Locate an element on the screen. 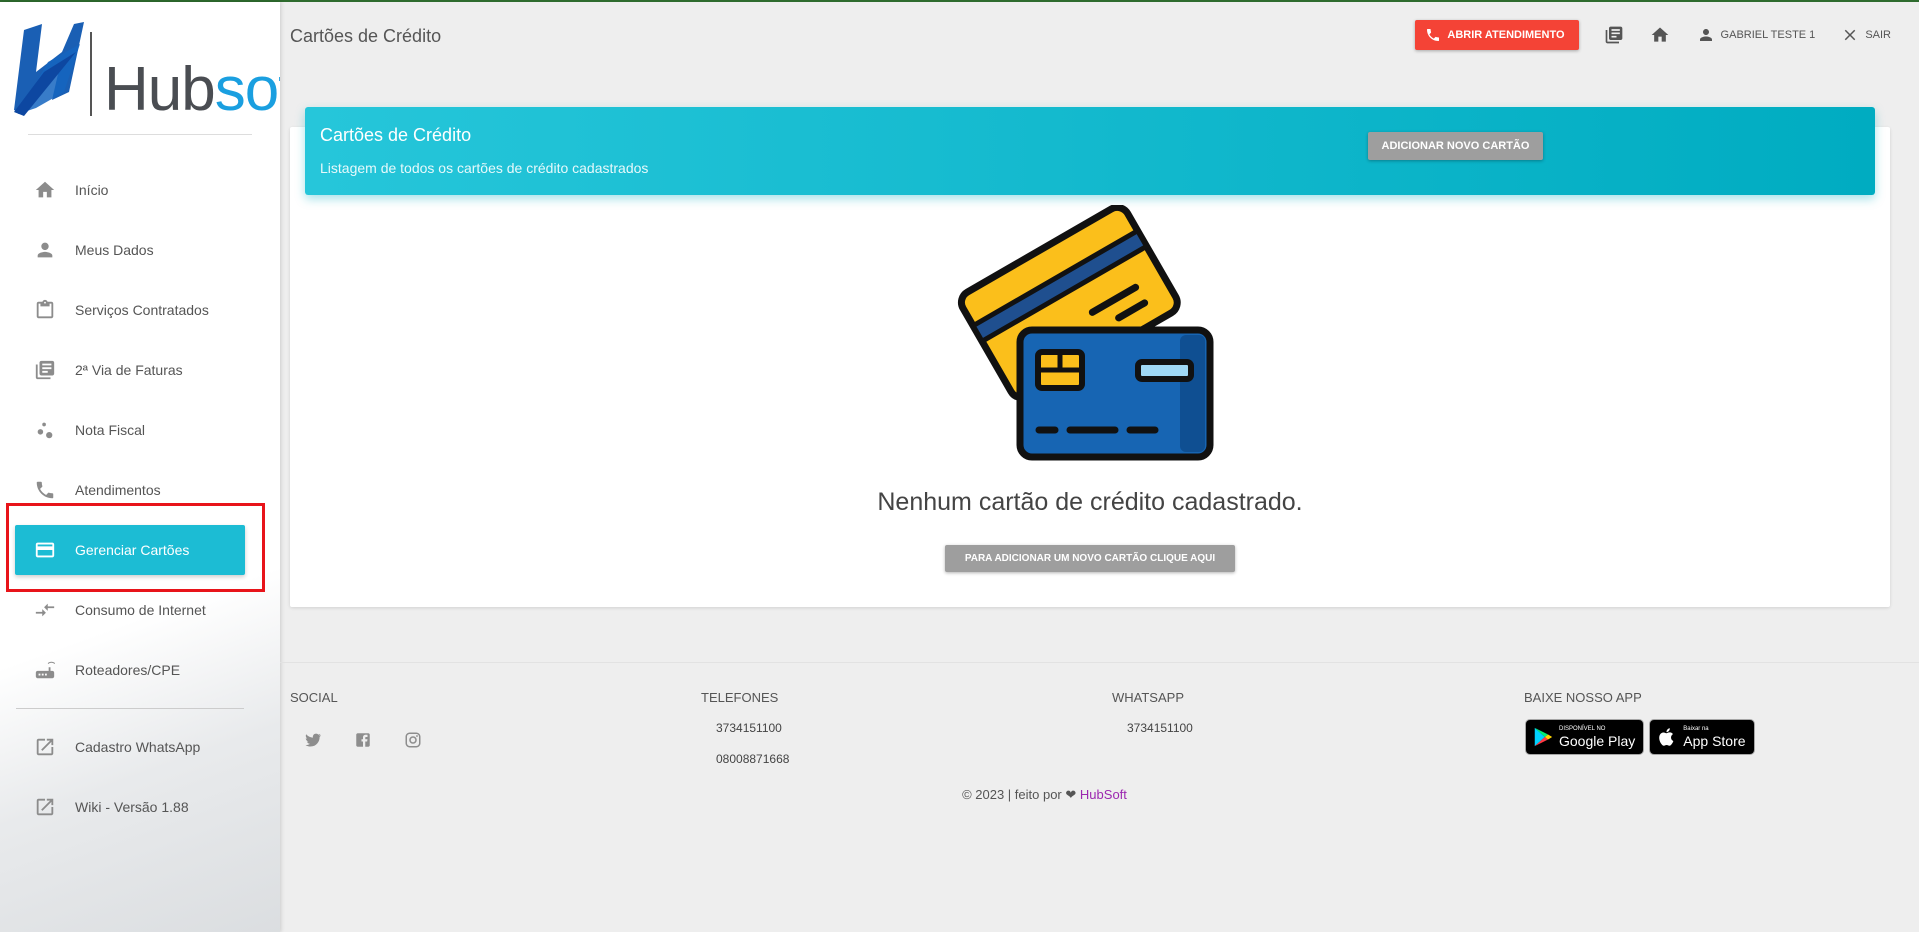 The width and height of the screenshot is (1919, 932). bubbles-icon is located at coordinates (45, 430).